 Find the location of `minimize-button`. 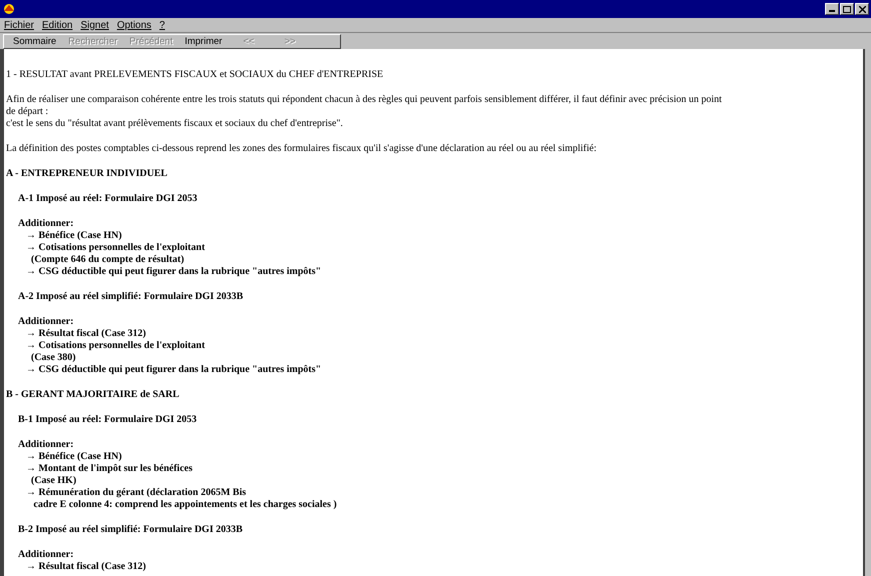

minimize-button is located at coordinates (832, 9).